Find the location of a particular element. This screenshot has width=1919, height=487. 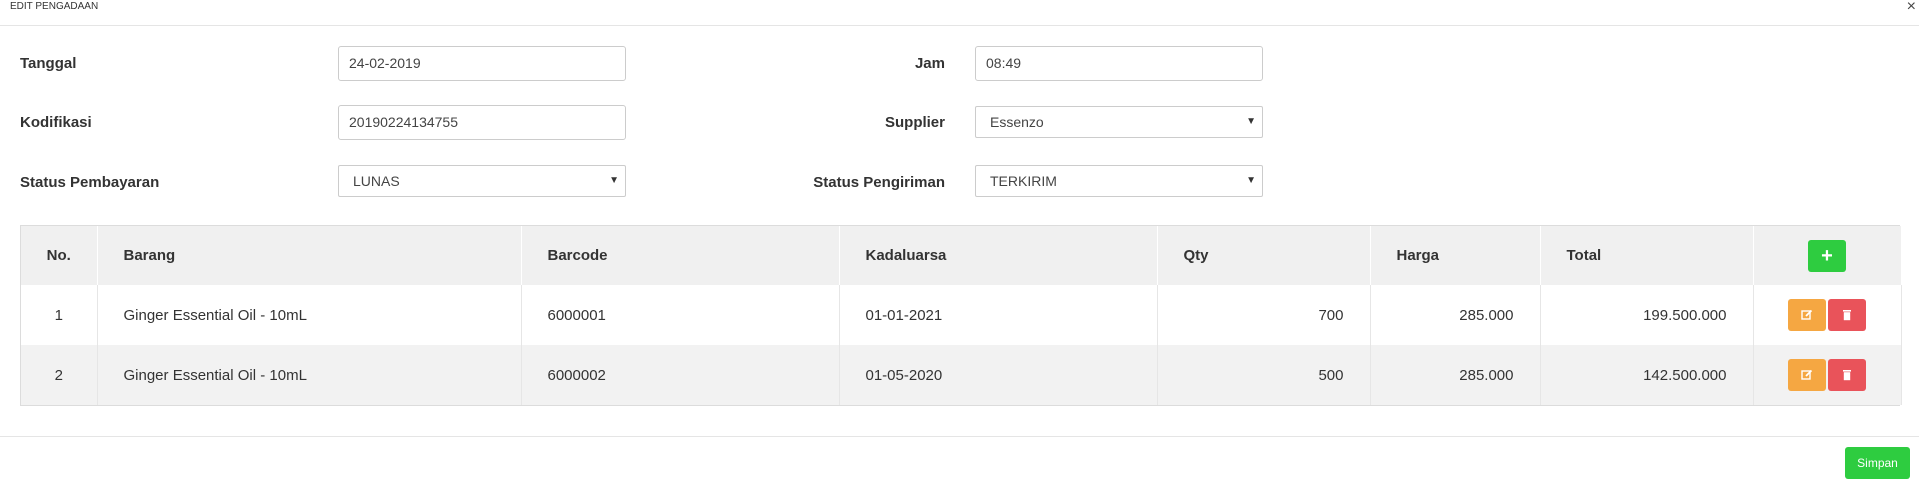

status-pembayaran-label: Status Pembayaran is located at coordinates (90, 182).